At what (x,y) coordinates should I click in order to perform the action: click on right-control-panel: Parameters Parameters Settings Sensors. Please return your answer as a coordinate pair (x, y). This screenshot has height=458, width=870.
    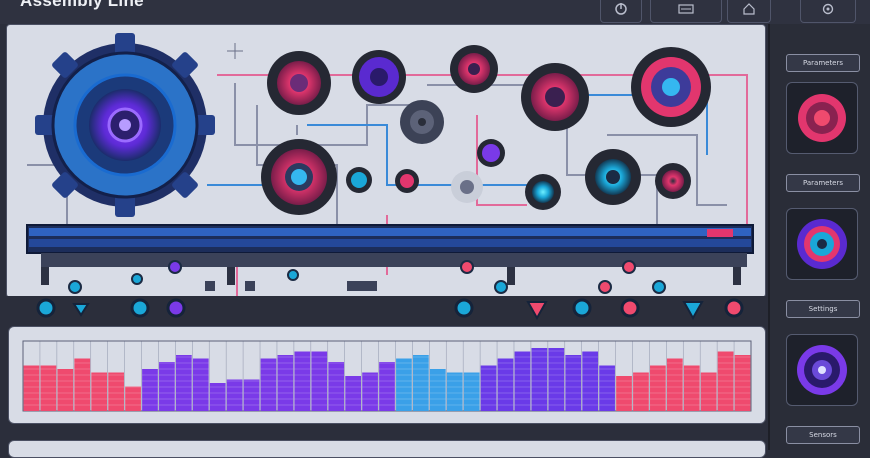
    Looking at the image, I should click on (819, 237).